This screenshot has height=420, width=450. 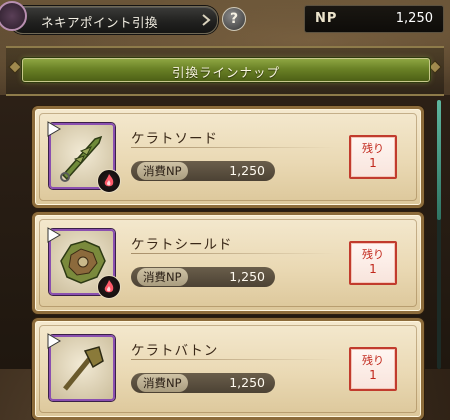 What do you see at coordinates (326, 18) in the screenshot?
I see `np-label: NP` at bounding box center [326, 18].